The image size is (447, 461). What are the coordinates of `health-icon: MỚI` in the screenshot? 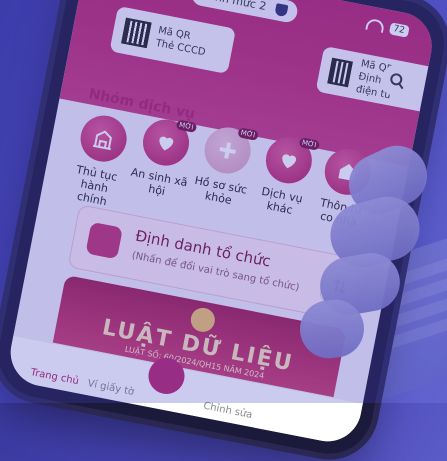 It's located at (229, 150).